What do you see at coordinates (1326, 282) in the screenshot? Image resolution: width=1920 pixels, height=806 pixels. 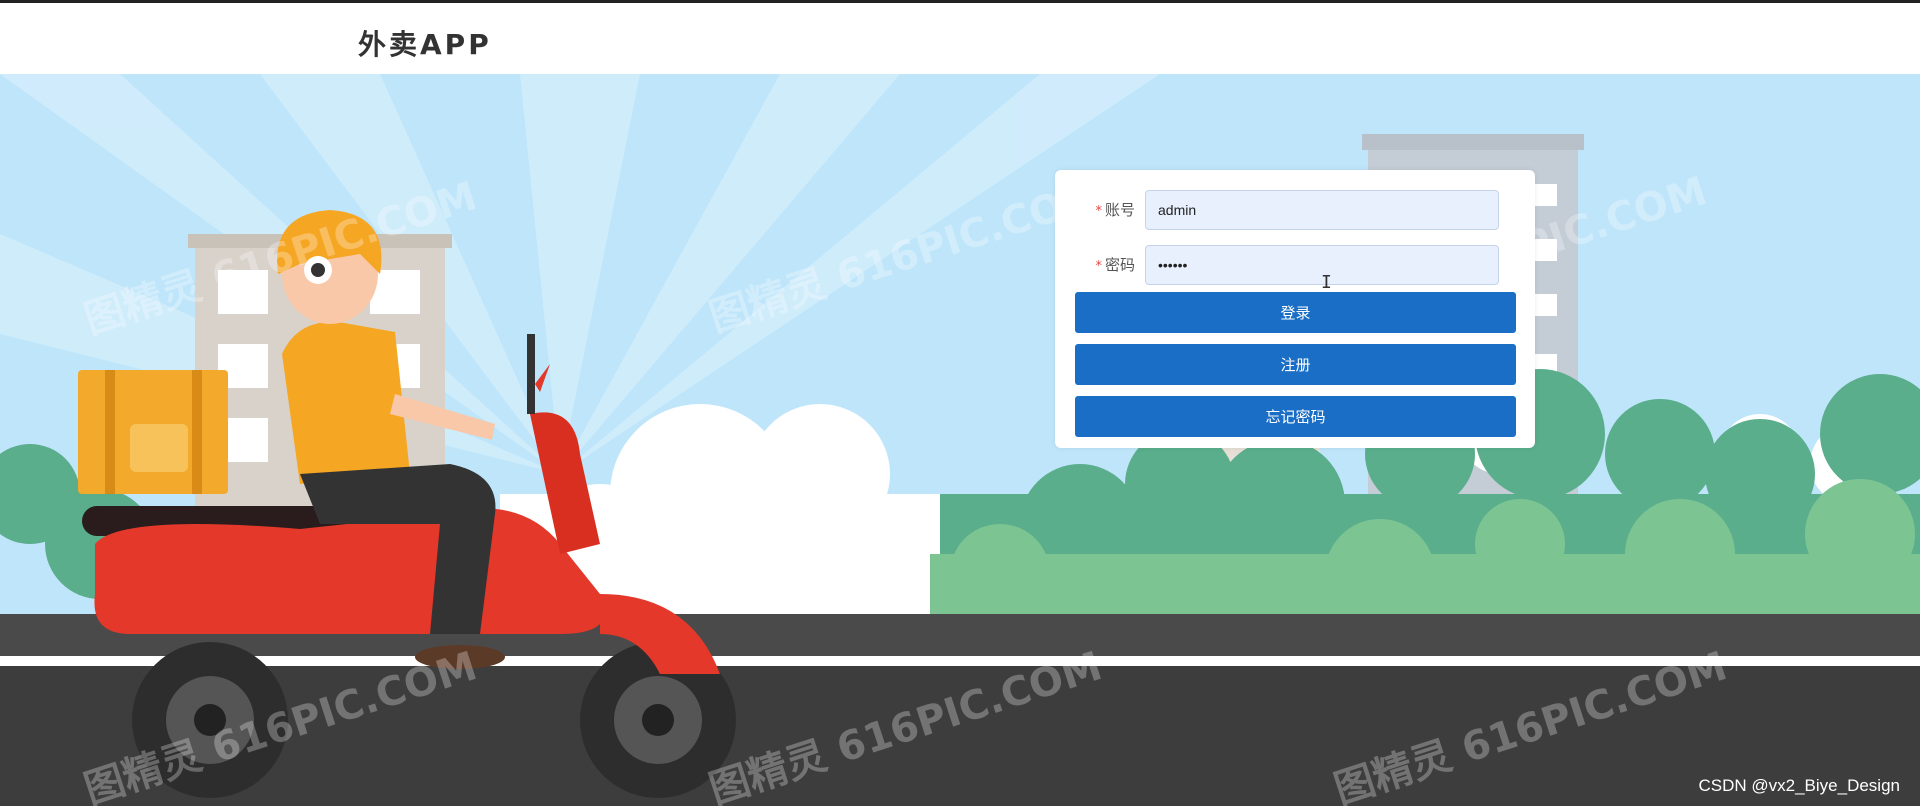 I see `i-beam-cursor-icon: I` at bounding box center [1326, 282].